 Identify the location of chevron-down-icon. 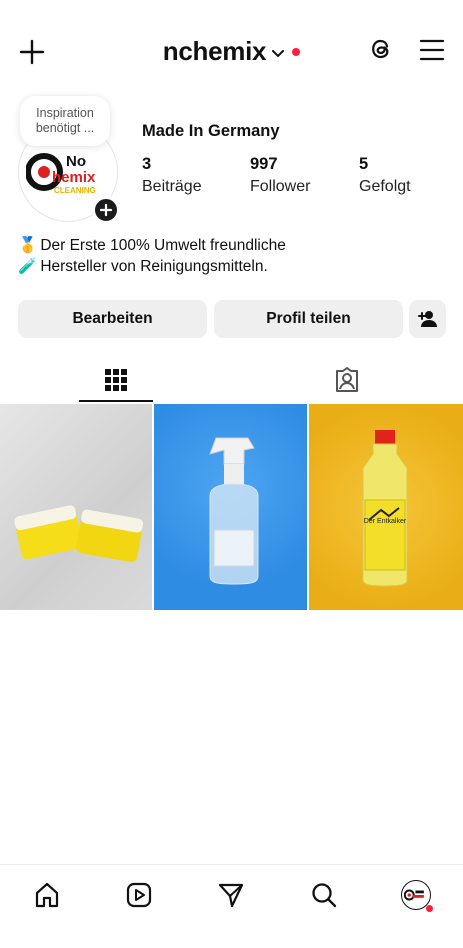
(278, 54).